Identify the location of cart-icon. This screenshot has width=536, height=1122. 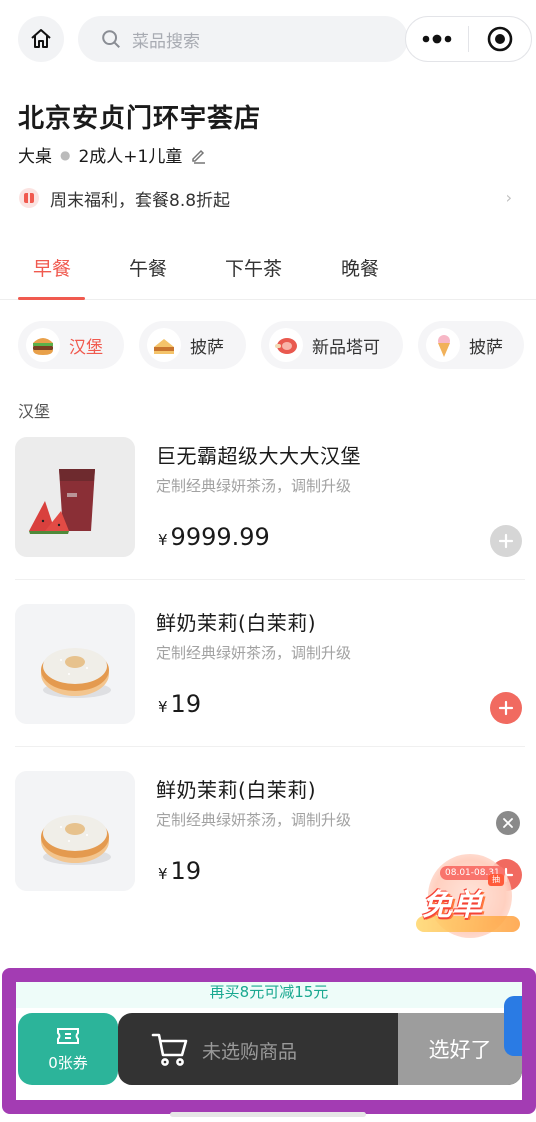
(169, 1049).